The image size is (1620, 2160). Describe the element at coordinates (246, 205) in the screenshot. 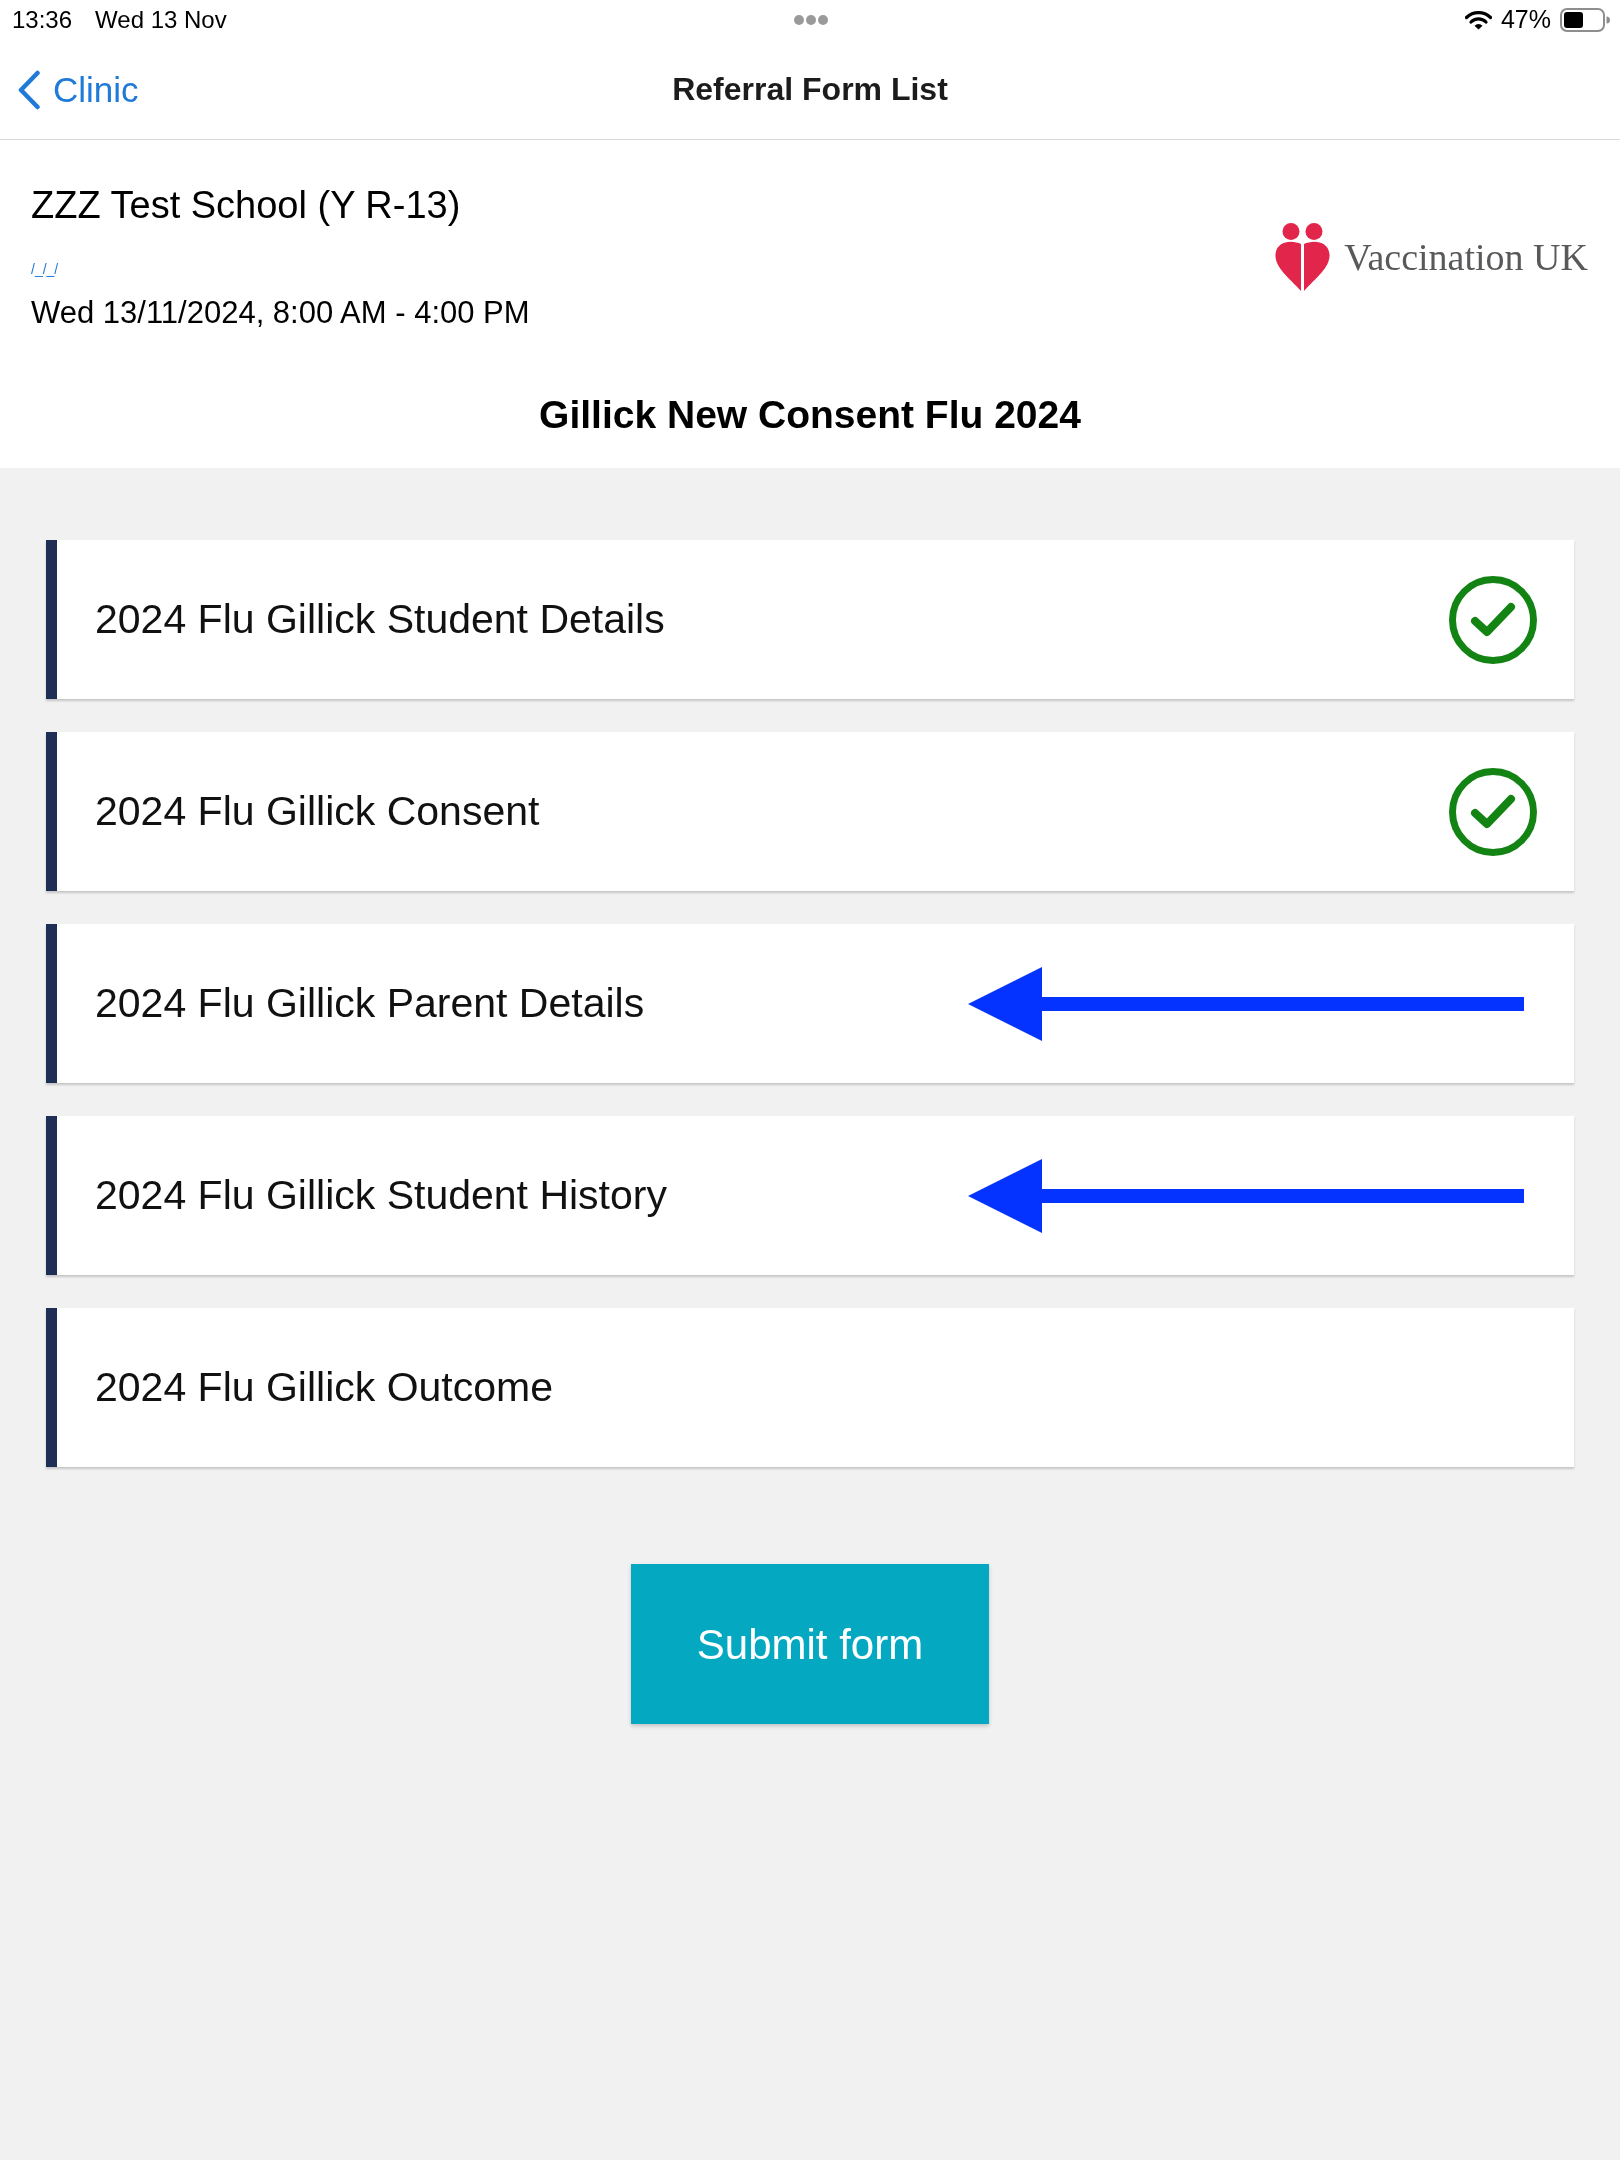

I see `school-name: ZZZ Test School (Y R-13)` at that location.